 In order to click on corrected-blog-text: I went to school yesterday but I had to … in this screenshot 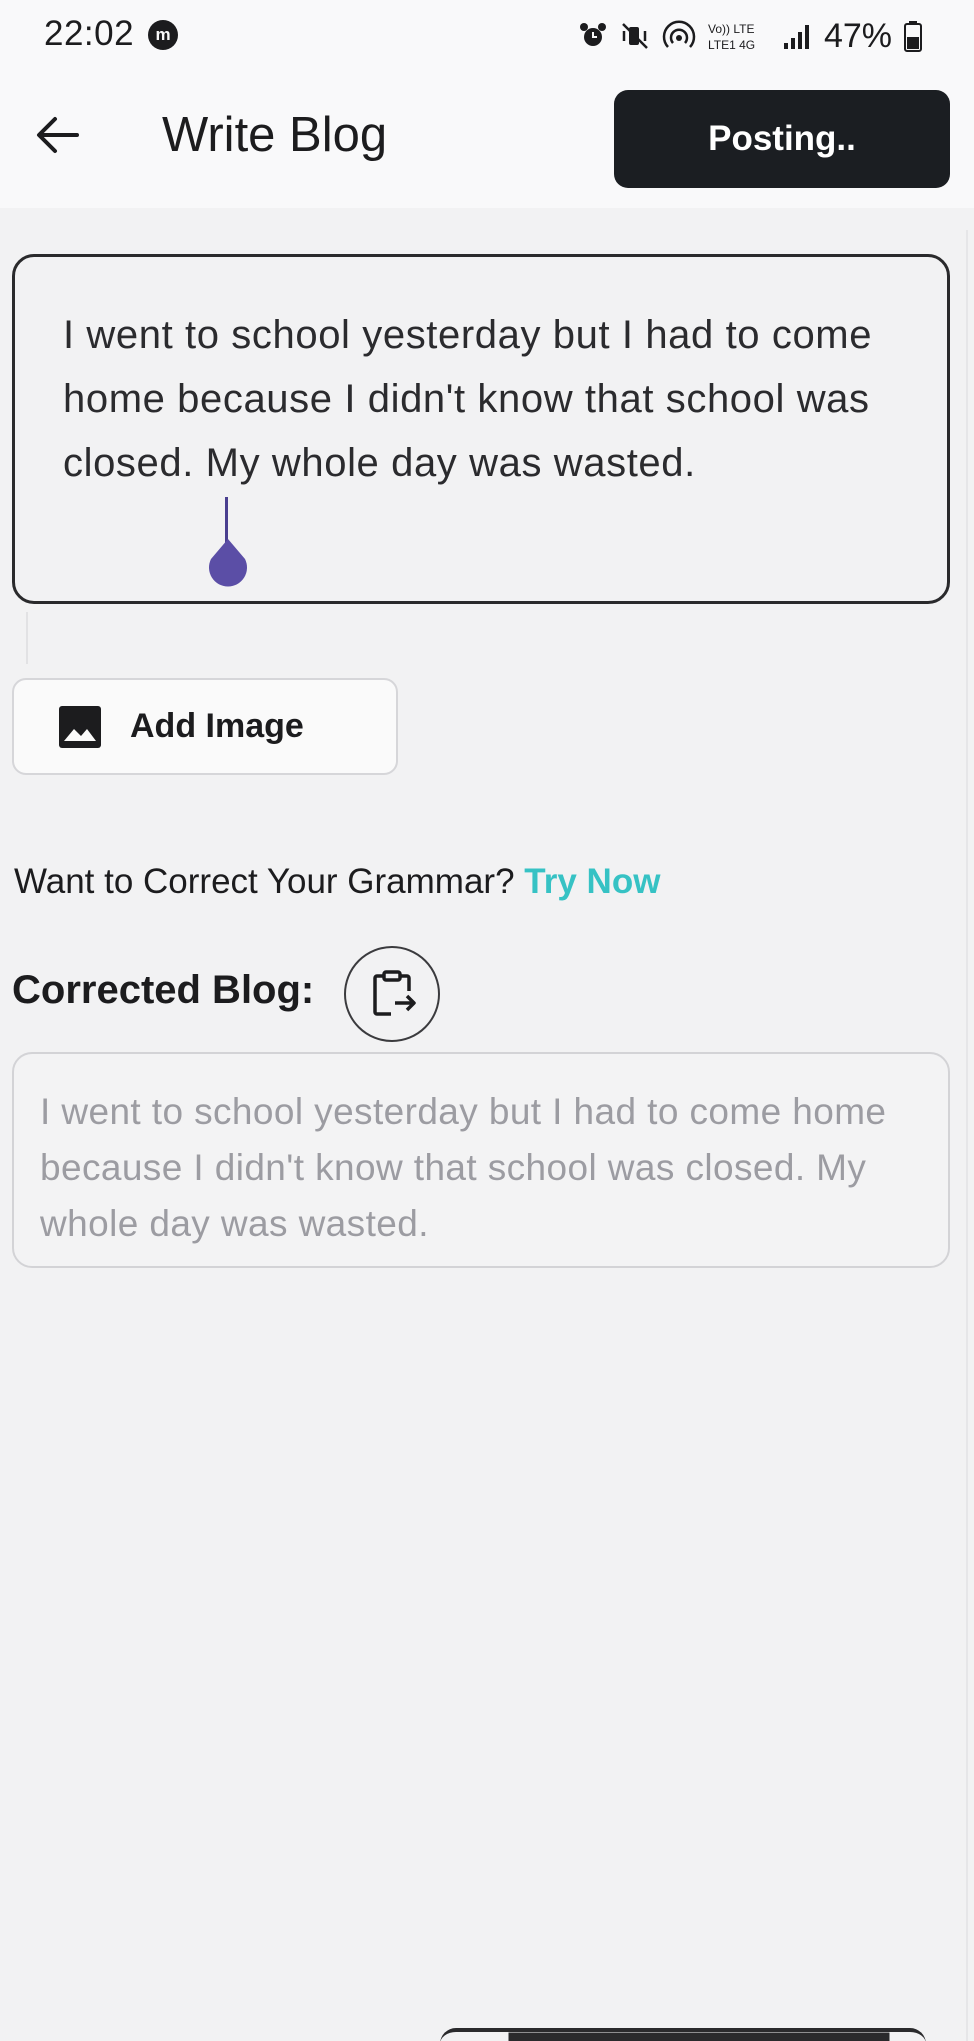, I will do `click(463, 1167)`.